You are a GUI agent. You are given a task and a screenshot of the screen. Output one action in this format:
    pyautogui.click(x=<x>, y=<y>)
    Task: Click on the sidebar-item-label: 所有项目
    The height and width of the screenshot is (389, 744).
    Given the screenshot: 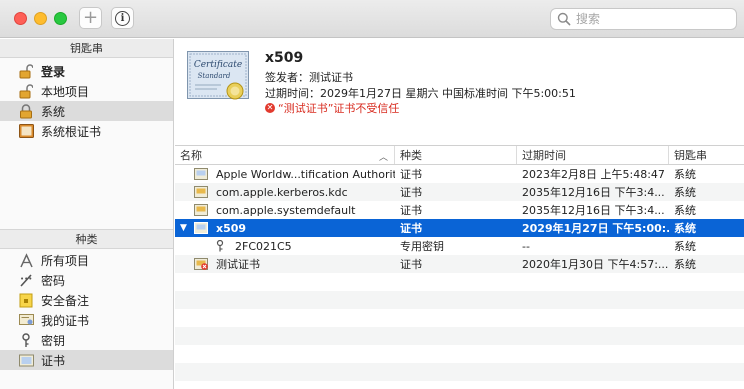 What is the action you would take?
    pyautogui.click(x=65, y=260)
    